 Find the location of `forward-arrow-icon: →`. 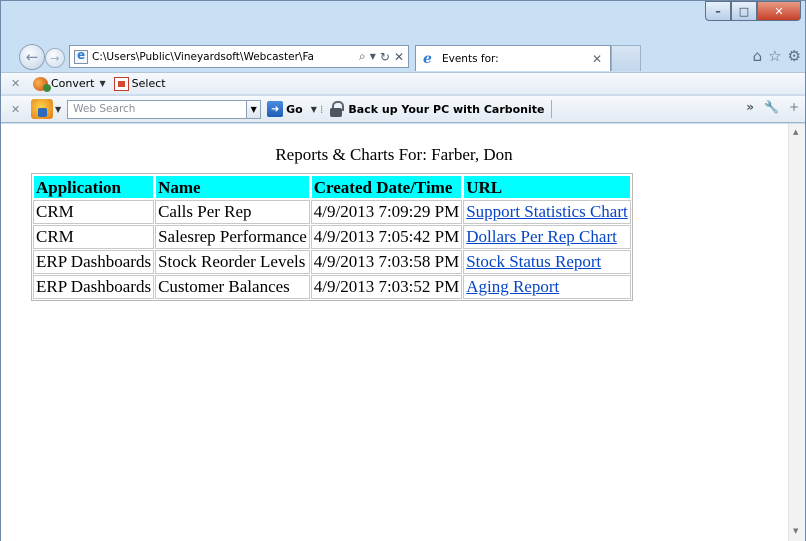

forward-arrow-icon: → is located at coordinates (55, 58).